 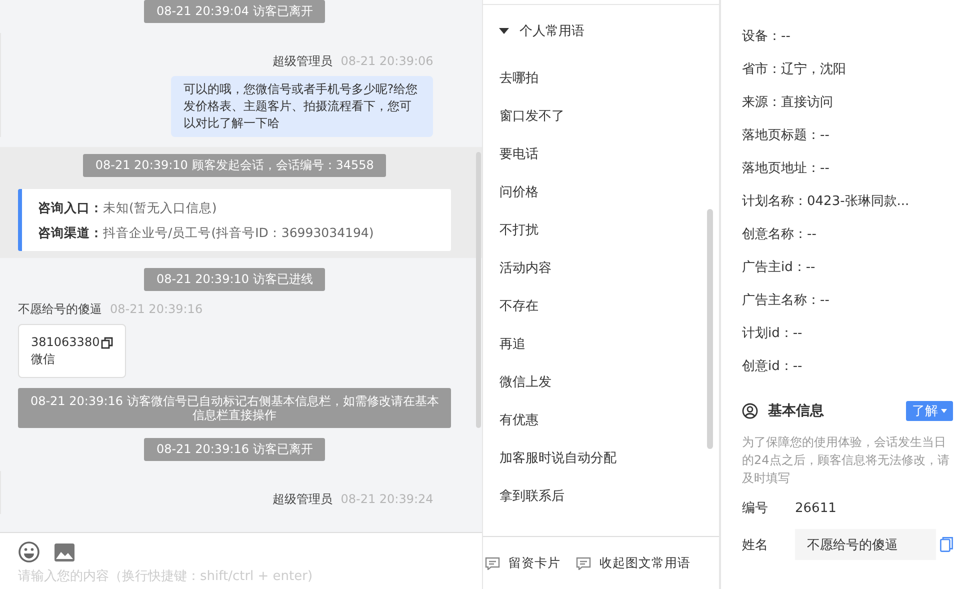 I want to click on info-label: 咨询渠道：, so click(x=70, y=232).